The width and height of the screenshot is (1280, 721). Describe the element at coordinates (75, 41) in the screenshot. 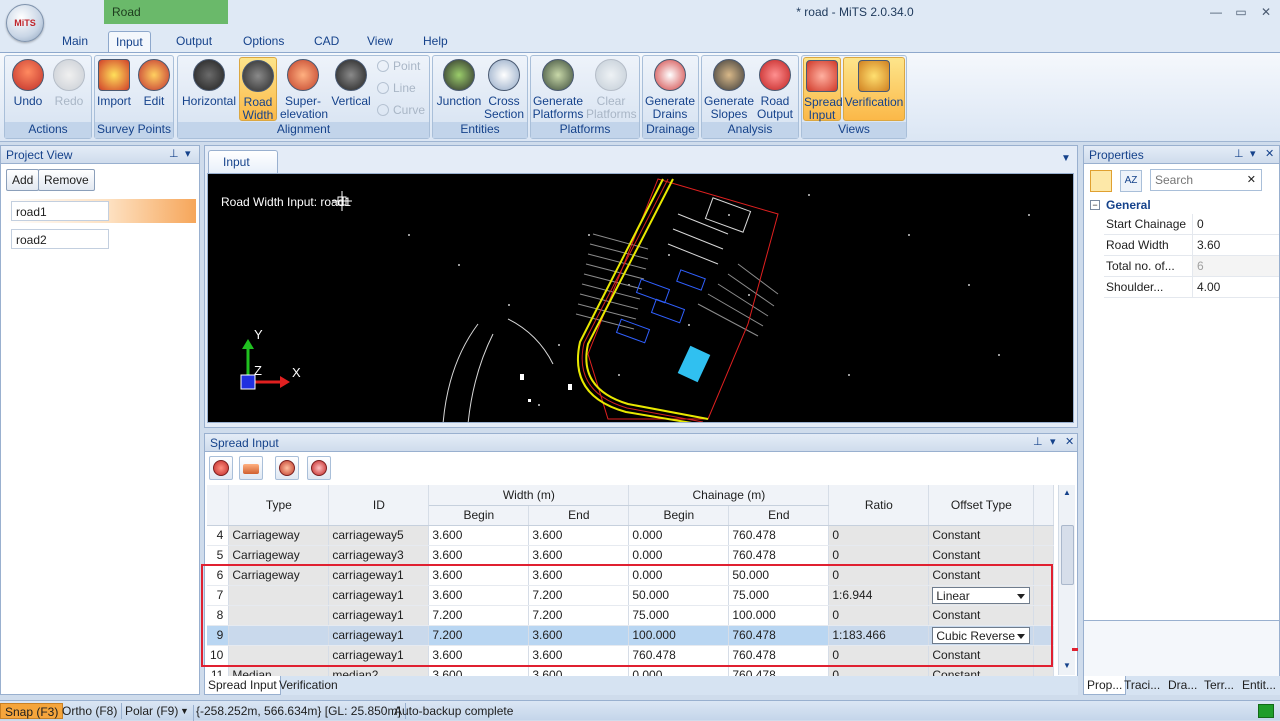

I see `tab-main: Main` at that location.